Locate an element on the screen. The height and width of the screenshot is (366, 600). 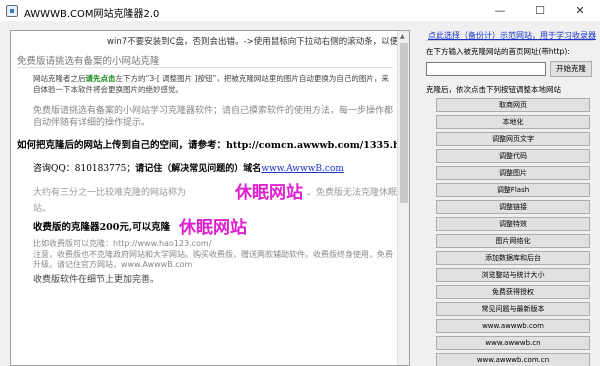
sleep-site-highlight: 休眠网站 is located at coordinates (269, 193).